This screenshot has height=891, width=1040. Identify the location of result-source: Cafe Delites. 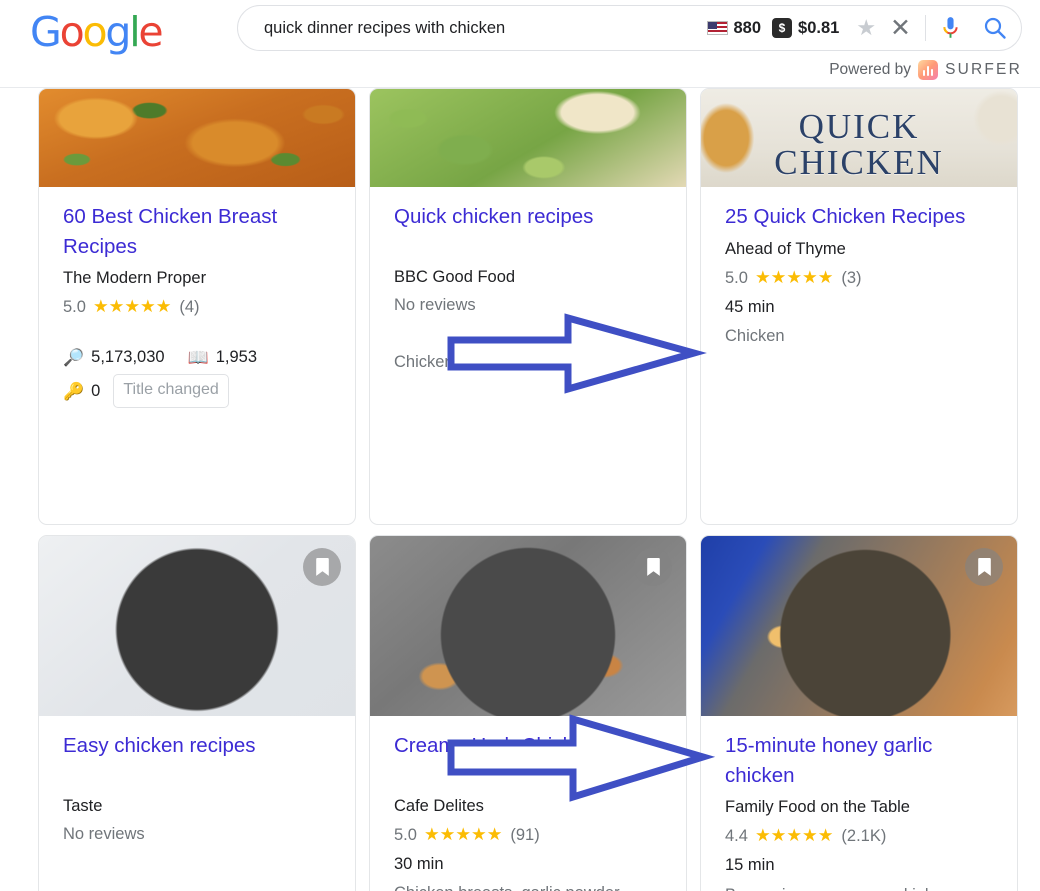
(439, 805).